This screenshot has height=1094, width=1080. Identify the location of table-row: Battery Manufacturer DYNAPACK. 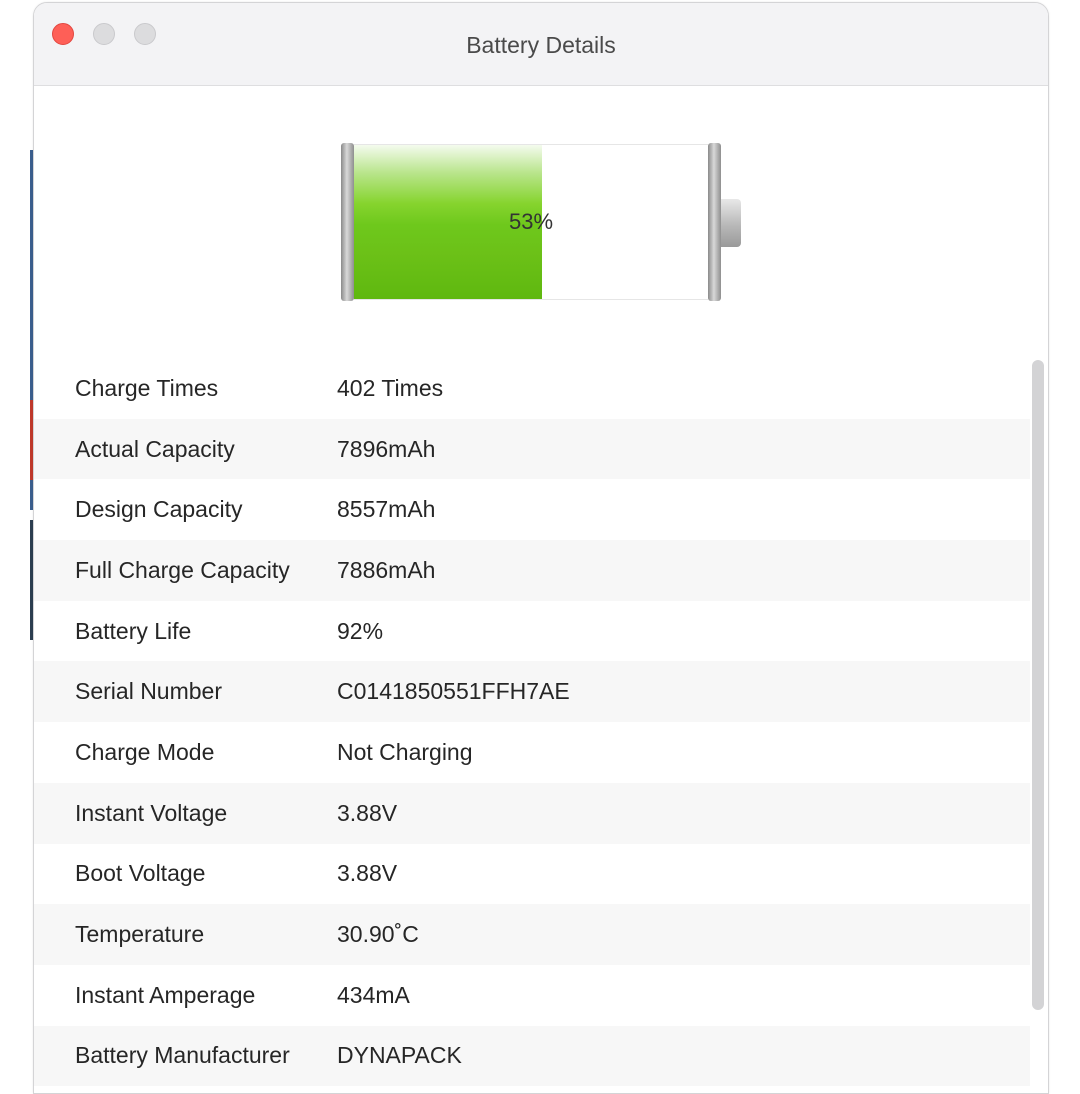
(532, 1056).